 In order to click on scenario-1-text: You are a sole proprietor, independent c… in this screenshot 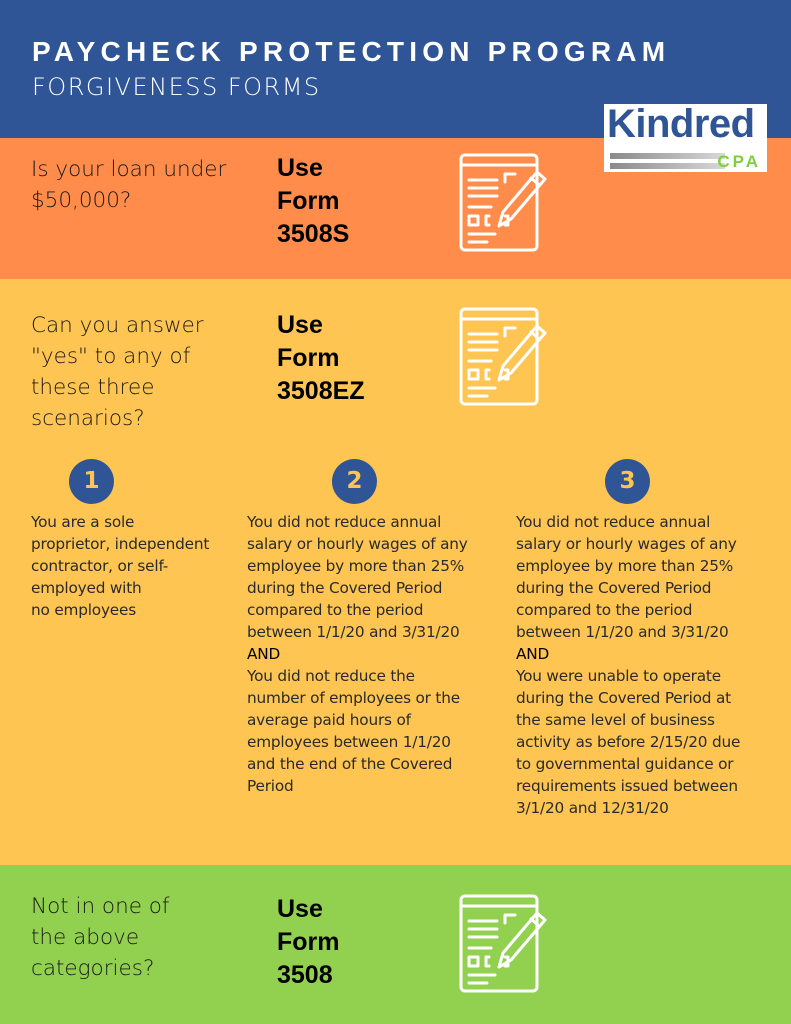, I will do `click(136, 566)`.